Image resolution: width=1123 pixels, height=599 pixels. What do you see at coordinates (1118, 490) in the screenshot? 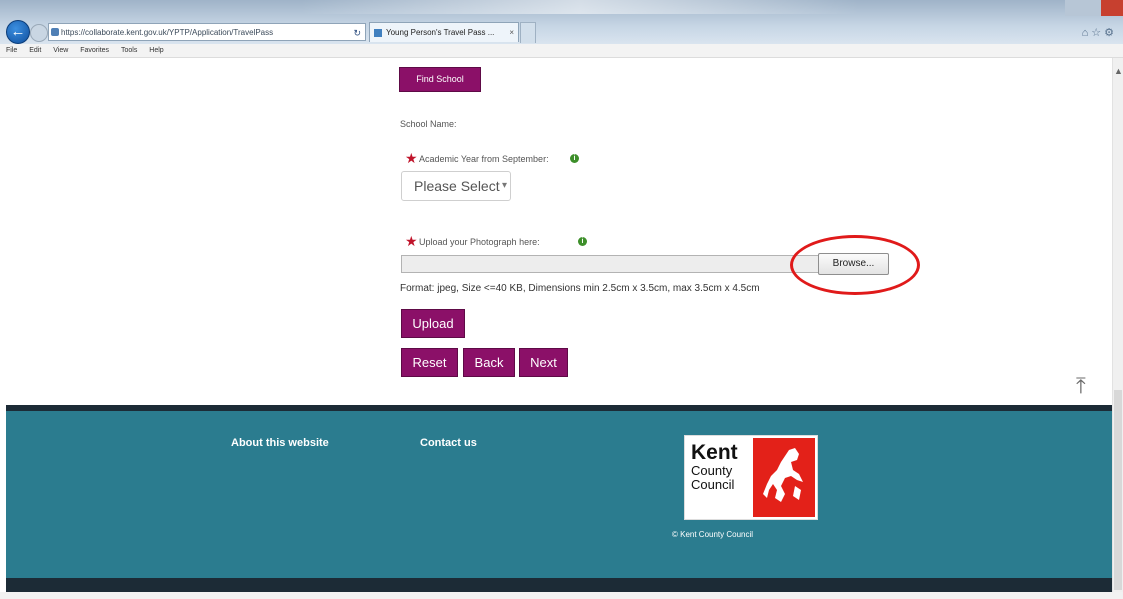
I see `scroll-thumb` at bounding box center [1118, 490].